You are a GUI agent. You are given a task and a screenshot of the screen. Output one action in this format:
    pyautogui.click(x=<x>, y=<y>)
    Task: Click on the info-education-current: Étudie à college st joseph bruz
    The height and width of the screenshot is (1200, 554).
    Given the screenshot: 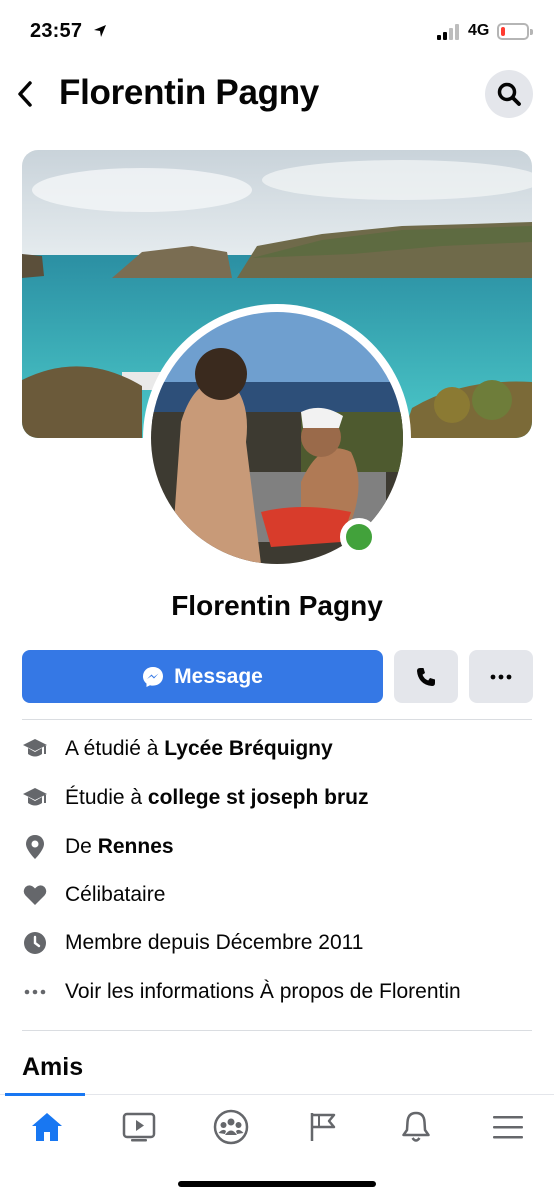 What is the action you would take?
    pyautogui.click(x=277, y=797)
    